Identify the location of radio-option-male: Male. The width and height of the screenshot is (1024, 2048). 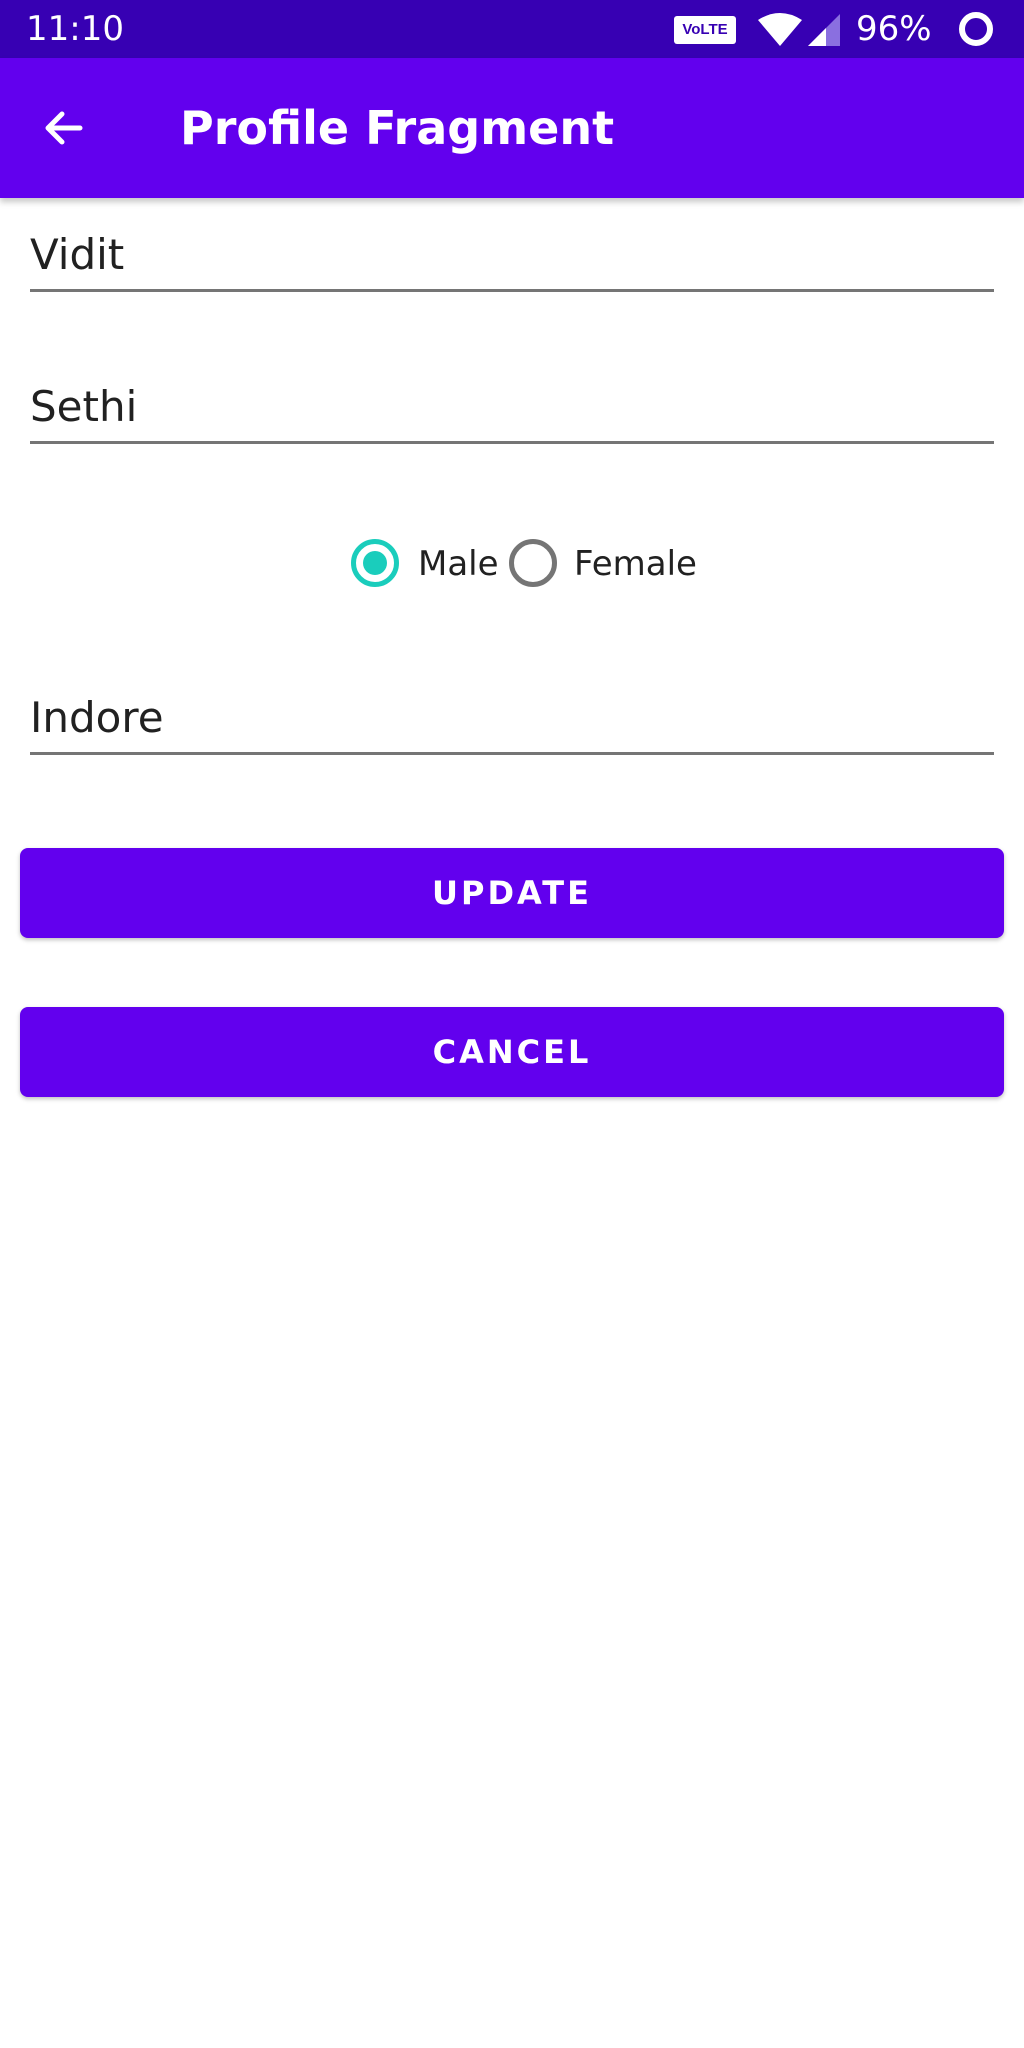
(424, 563).